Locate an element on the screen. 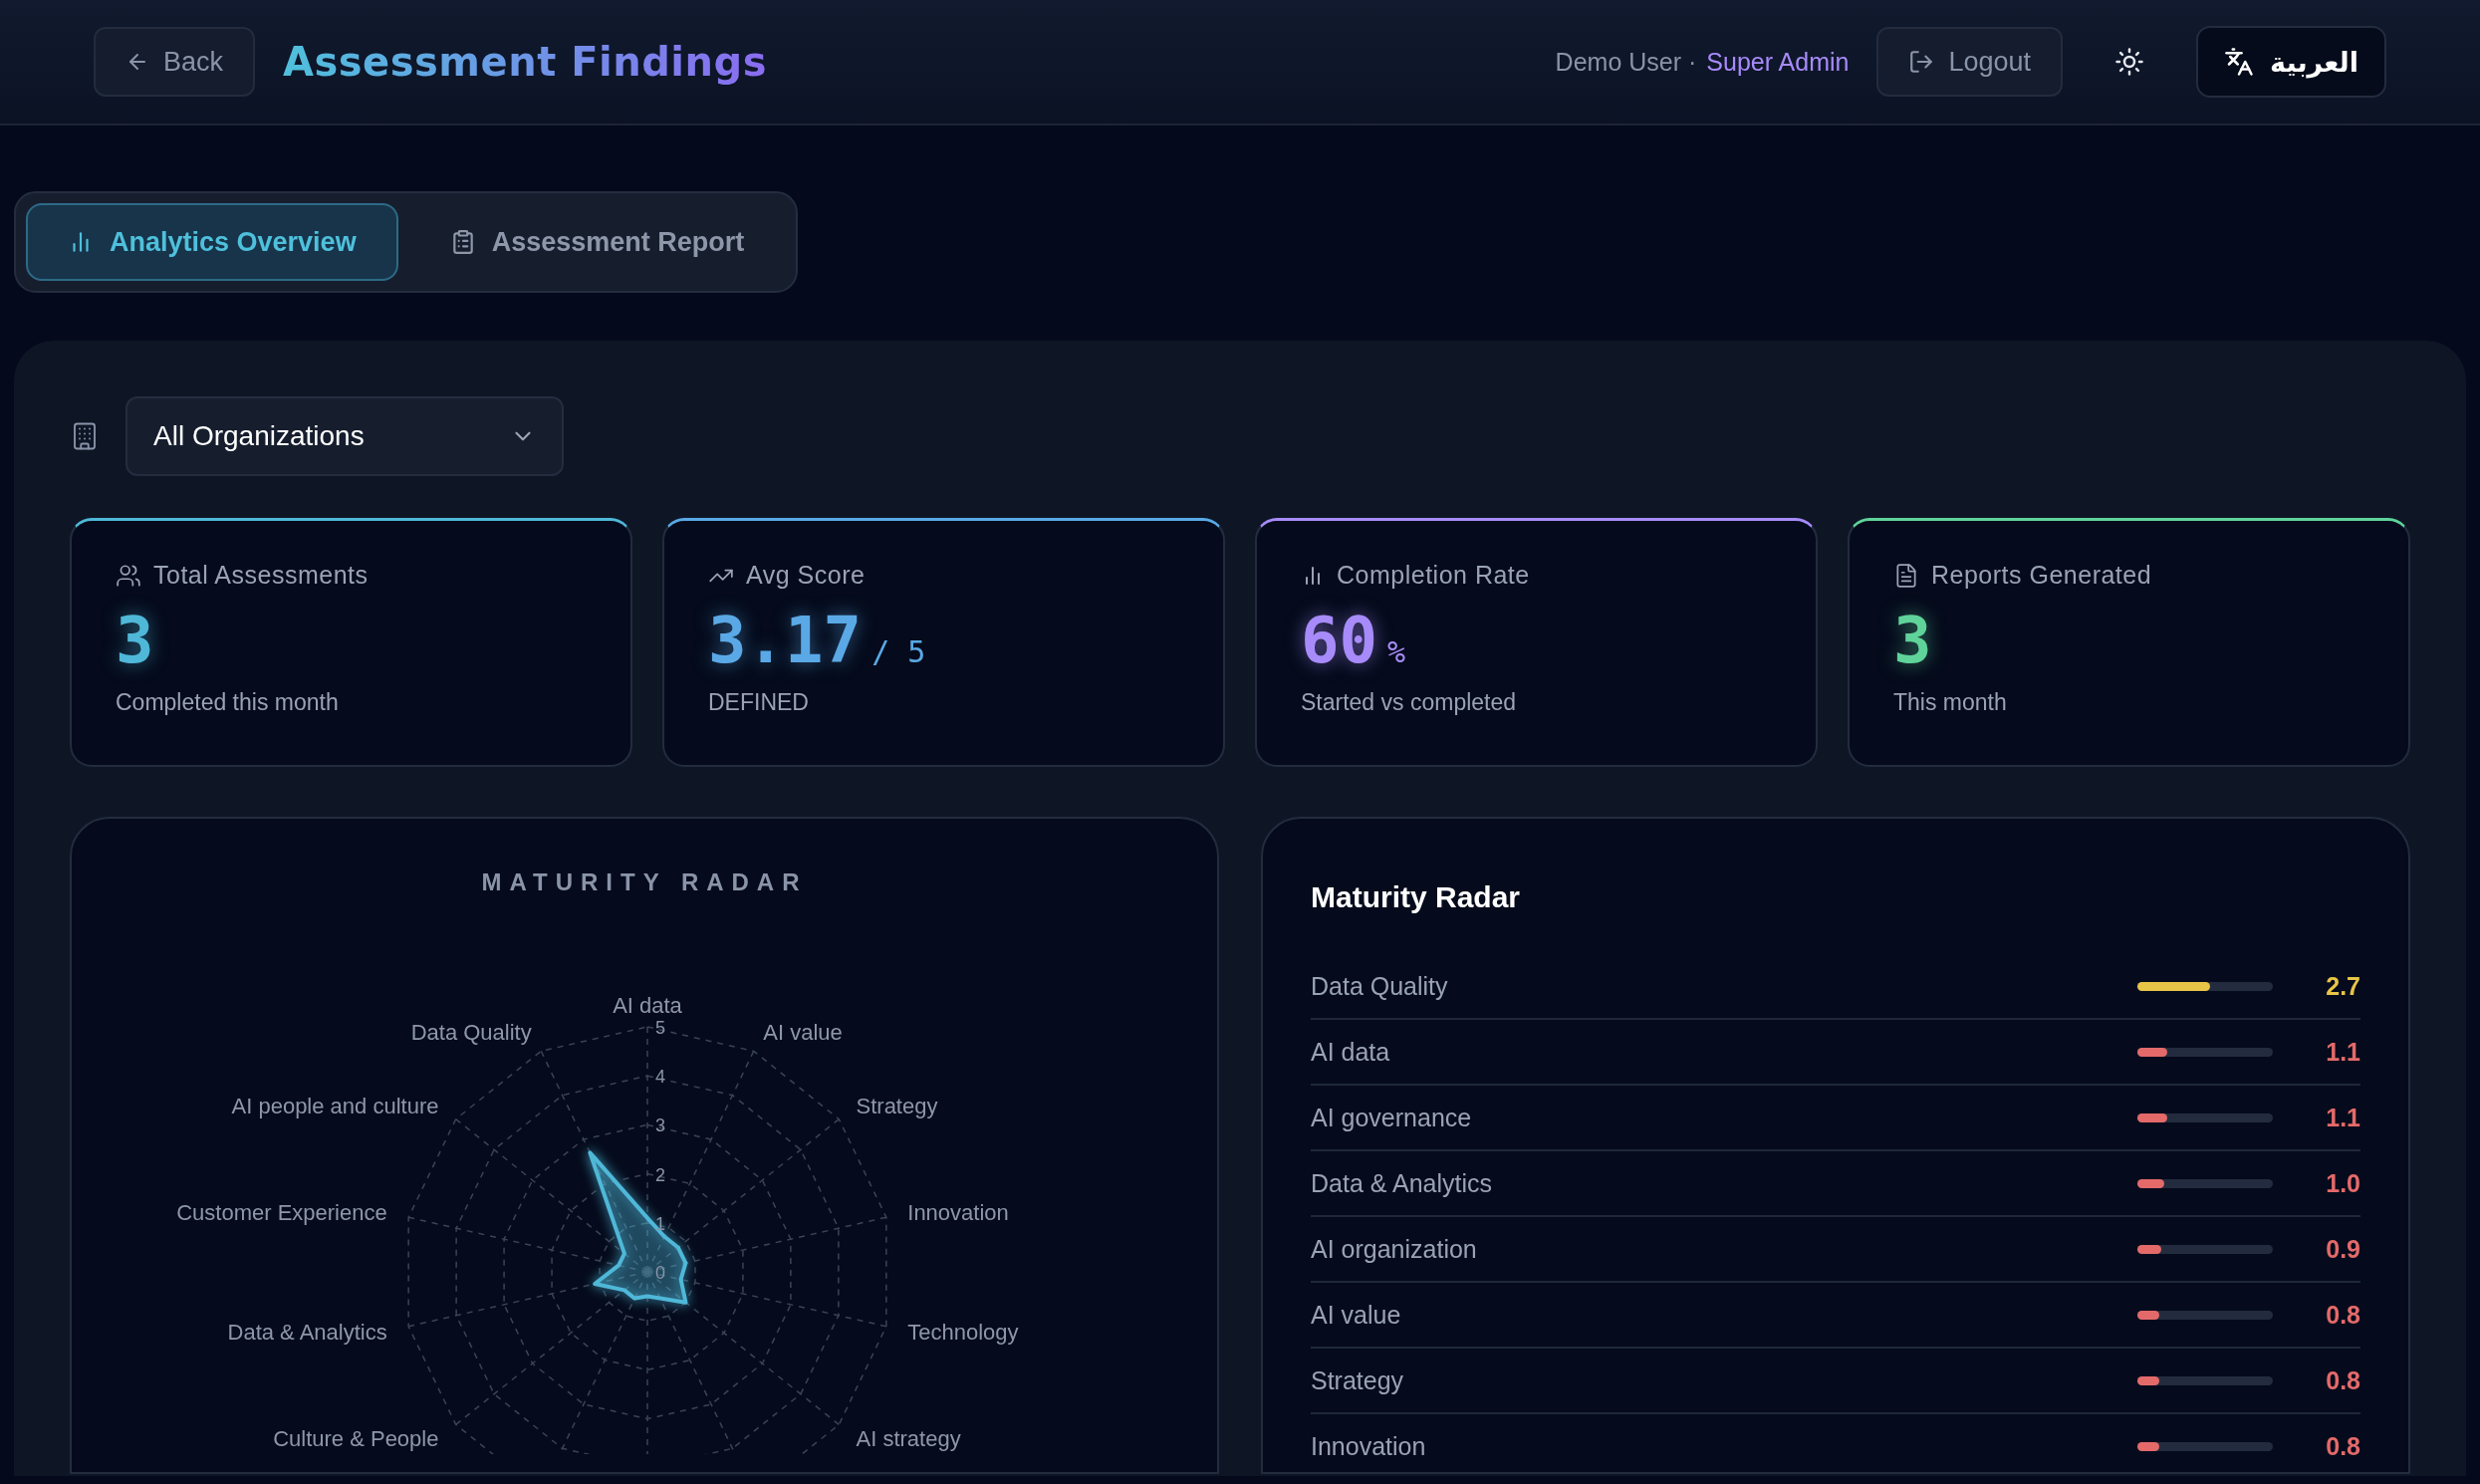 The image size is (2480, 1484). stat-note: Completed this month is located at coordinates (228, 702).